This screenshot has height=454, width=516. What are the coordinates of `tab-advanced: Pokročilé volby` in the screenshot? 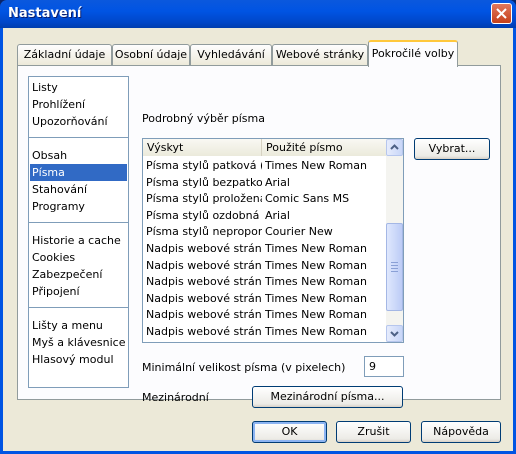 It's located at (413, 53).